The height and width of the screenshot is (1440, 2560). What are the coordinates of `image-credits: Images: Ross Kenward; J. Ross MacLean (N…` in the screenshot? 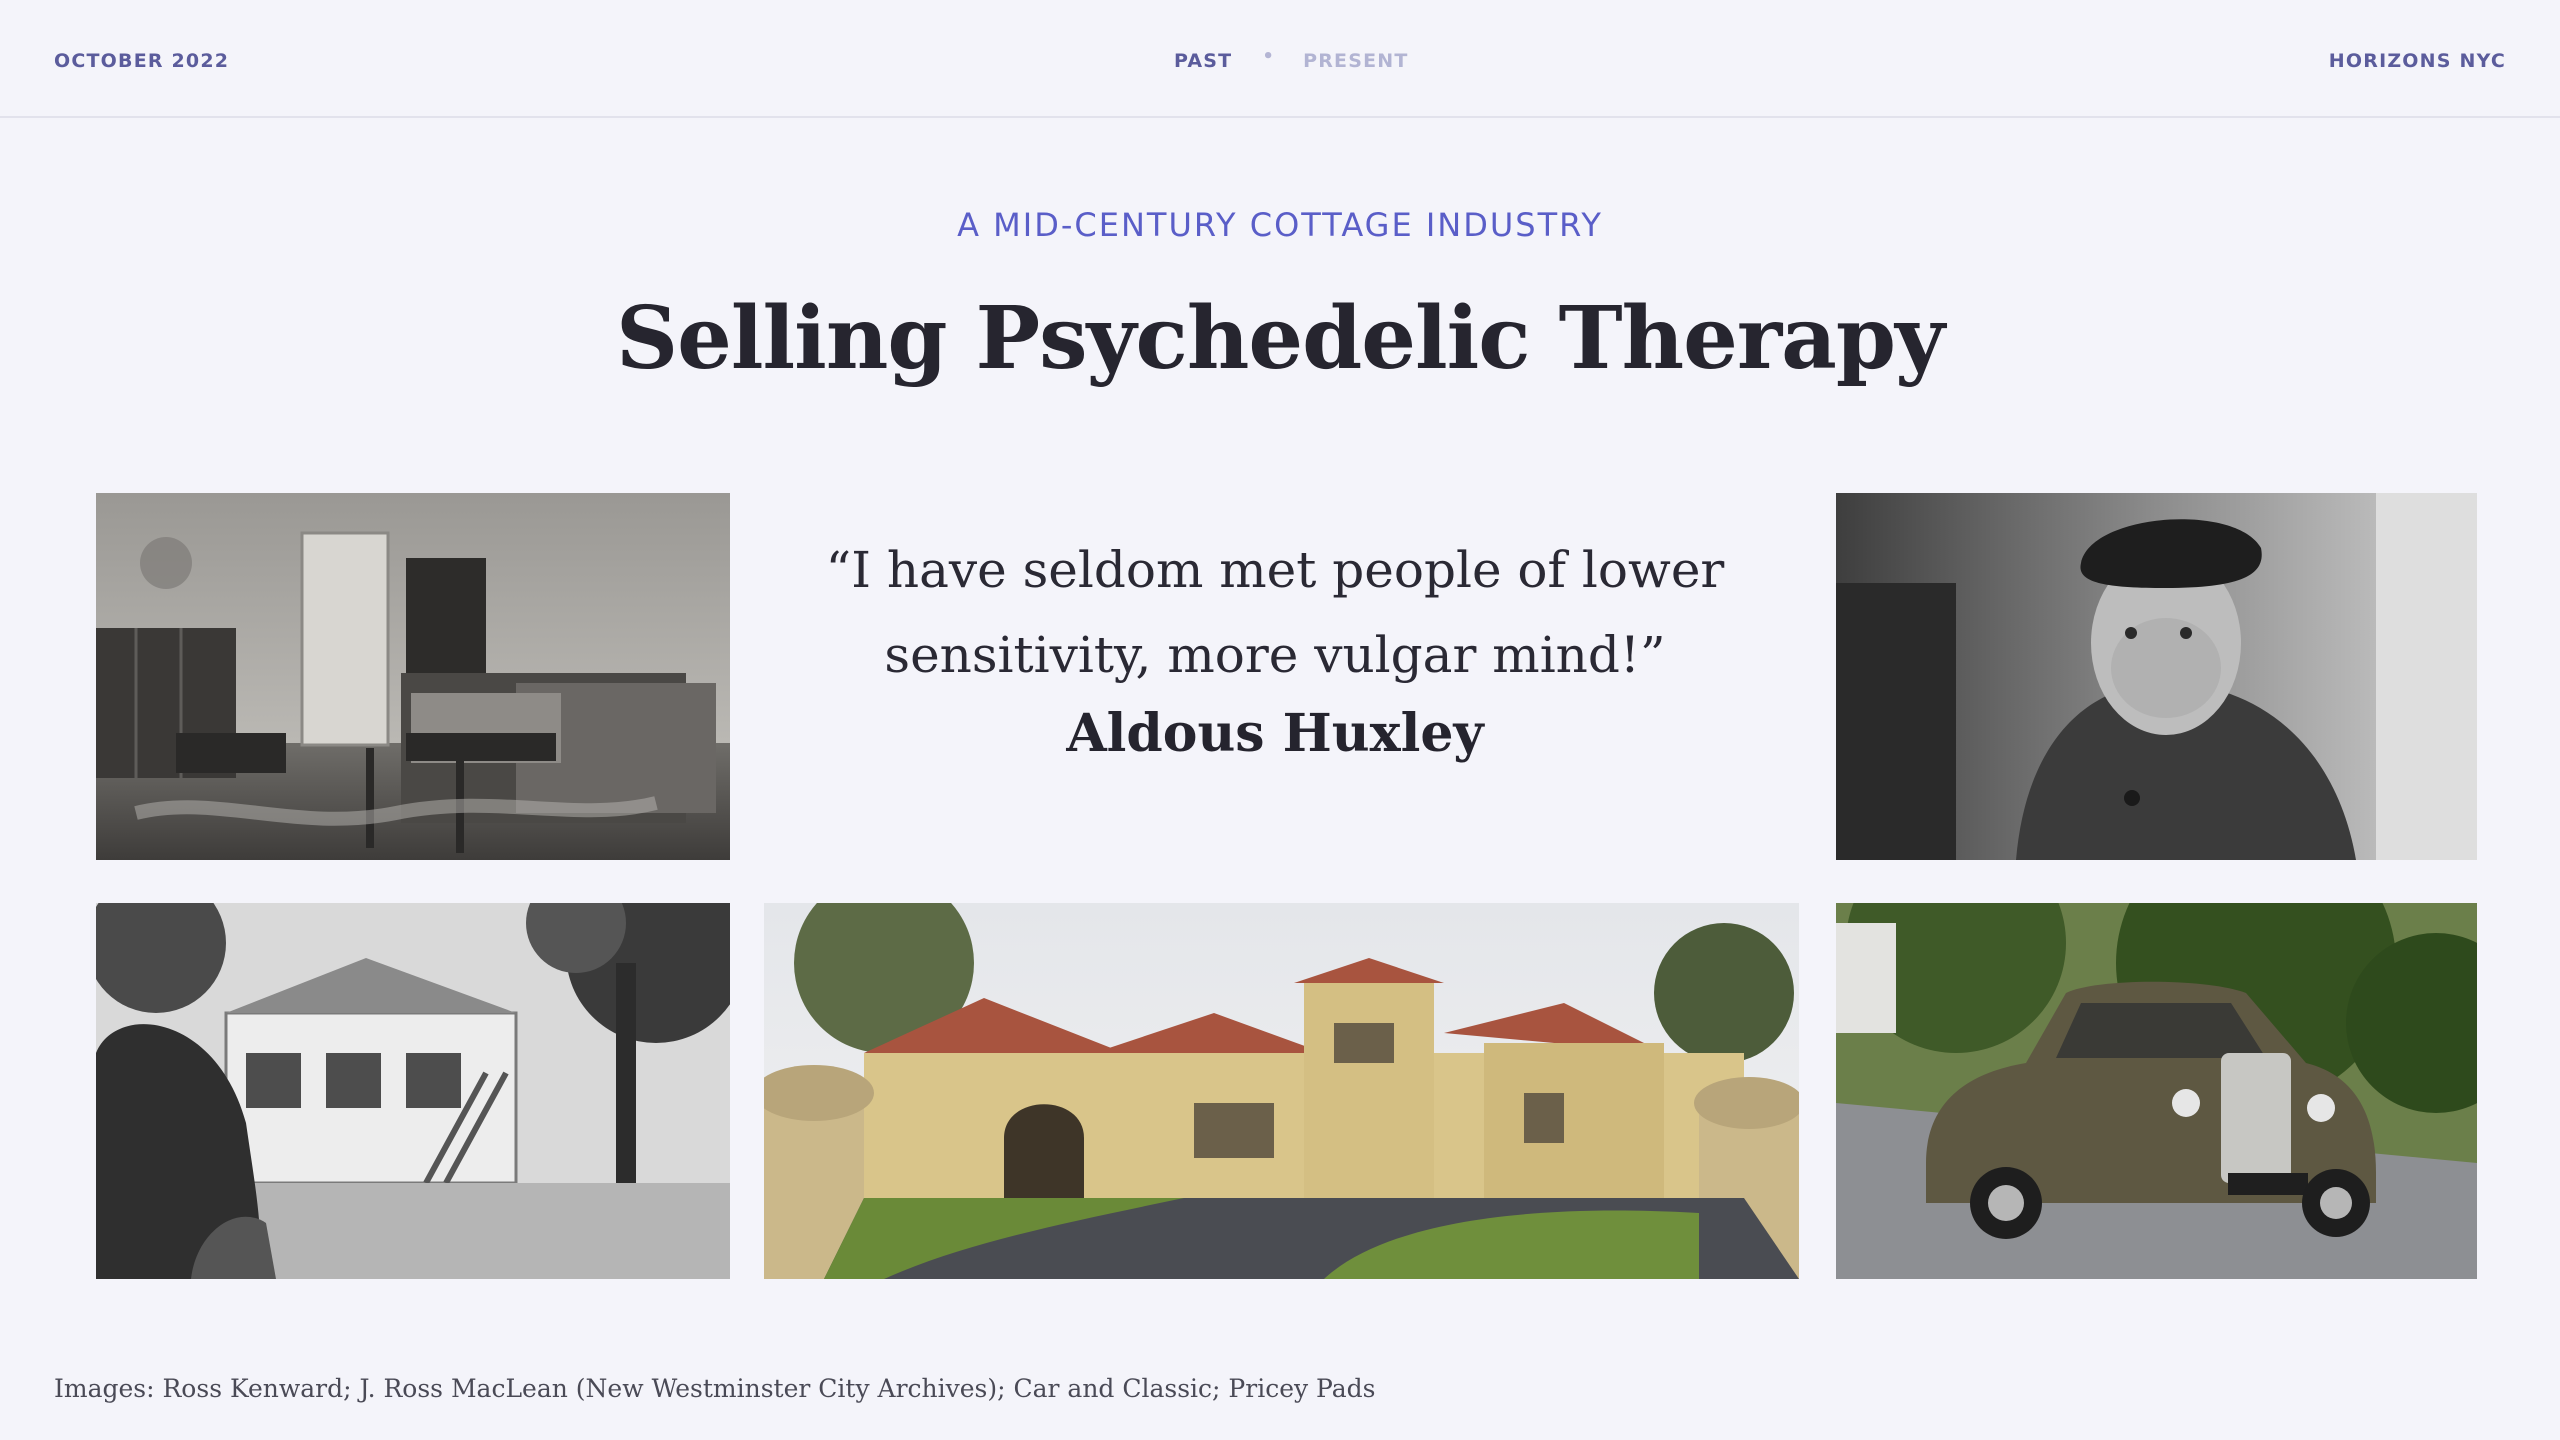 It's located at (715, 1388).